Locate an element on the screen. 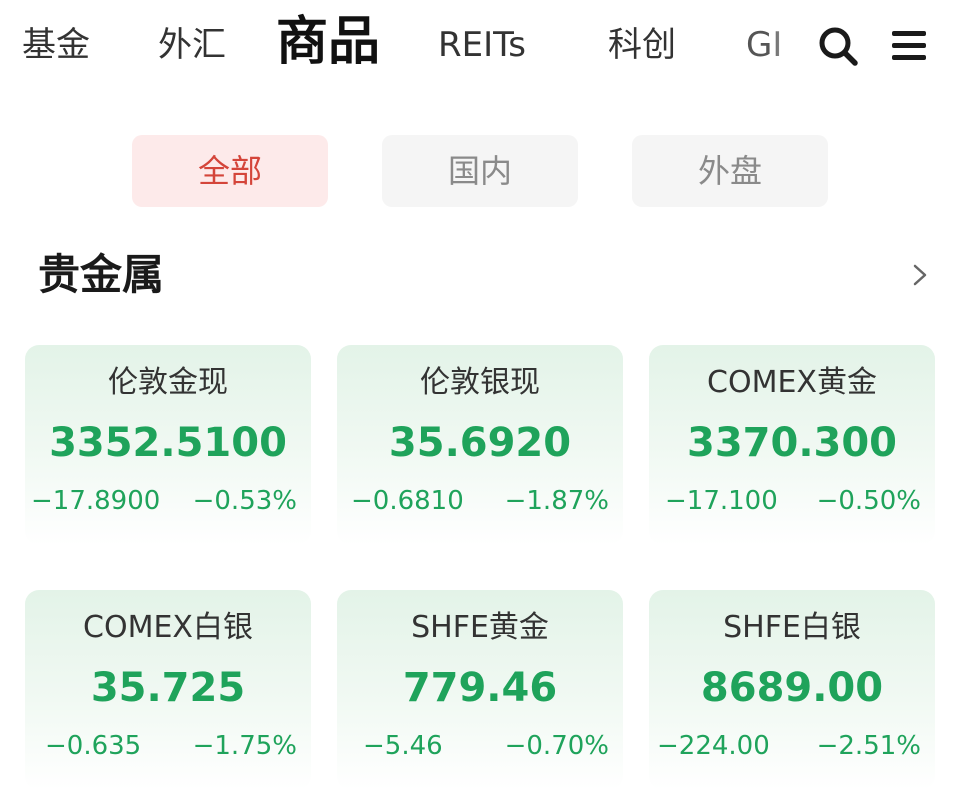  quote-card-shfe-gold: SHFE黄金 779.46 −5.46 −0.70% is located at coordinates (480, 690).